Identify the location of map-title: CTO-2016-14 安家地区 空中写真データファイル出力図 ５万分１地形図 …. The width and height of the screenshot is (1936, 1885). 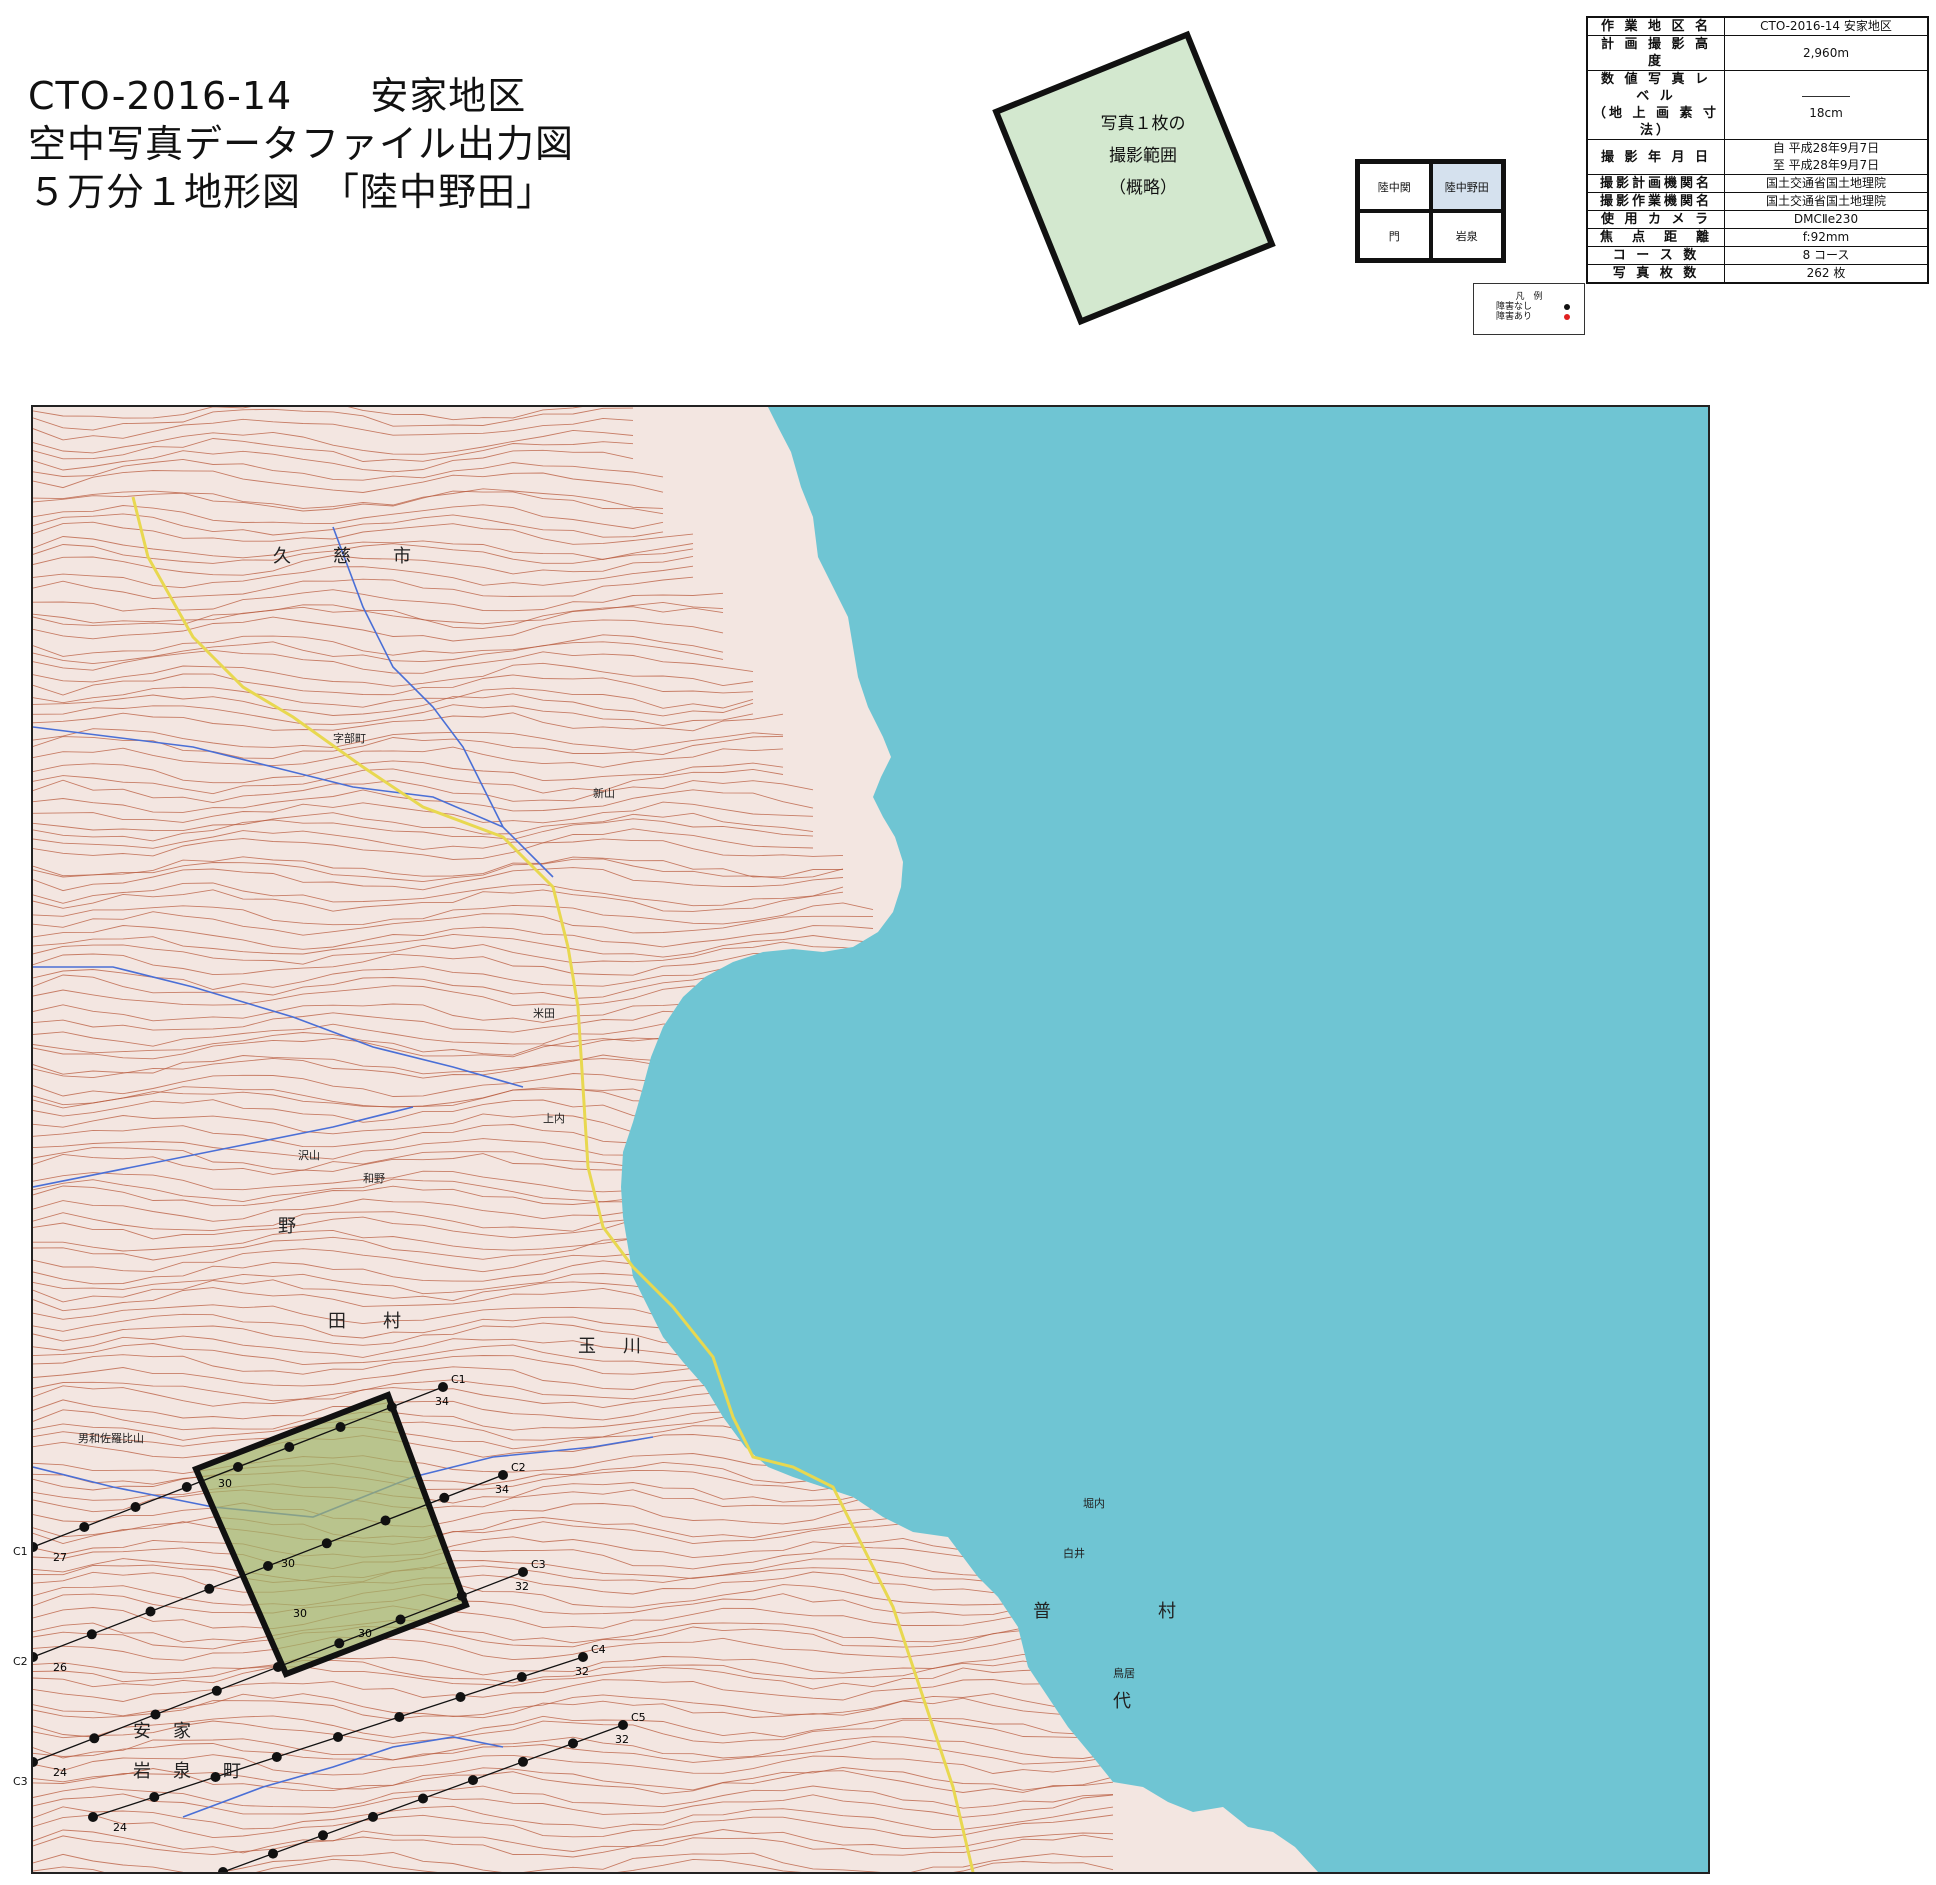
(301, 144).